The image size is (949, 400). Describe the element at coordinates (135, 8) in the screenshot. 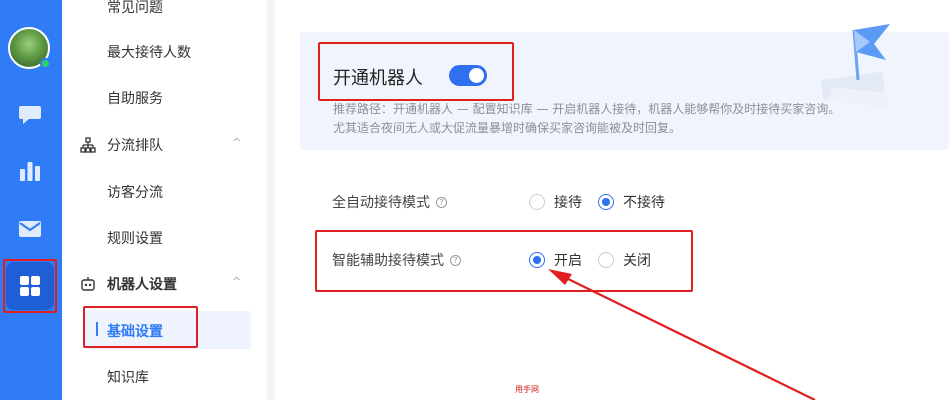

I see `menu-item-faq: 常见问题` at that location.